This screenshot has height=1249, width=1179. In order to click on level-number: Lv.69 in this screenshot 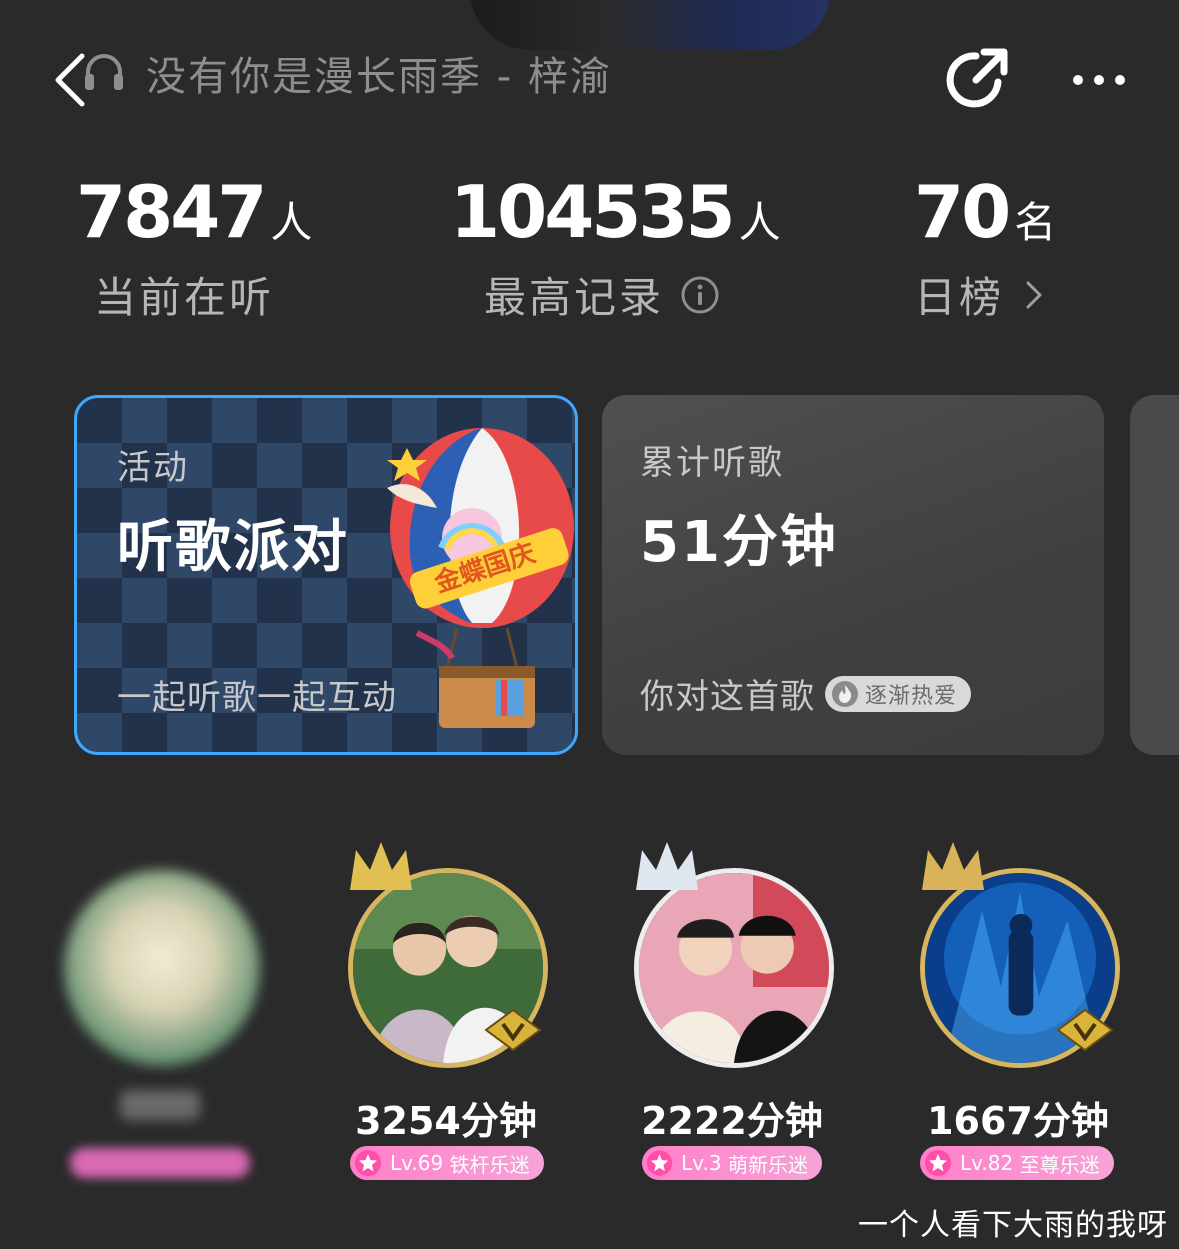, I will do `click(417, 1163)`.